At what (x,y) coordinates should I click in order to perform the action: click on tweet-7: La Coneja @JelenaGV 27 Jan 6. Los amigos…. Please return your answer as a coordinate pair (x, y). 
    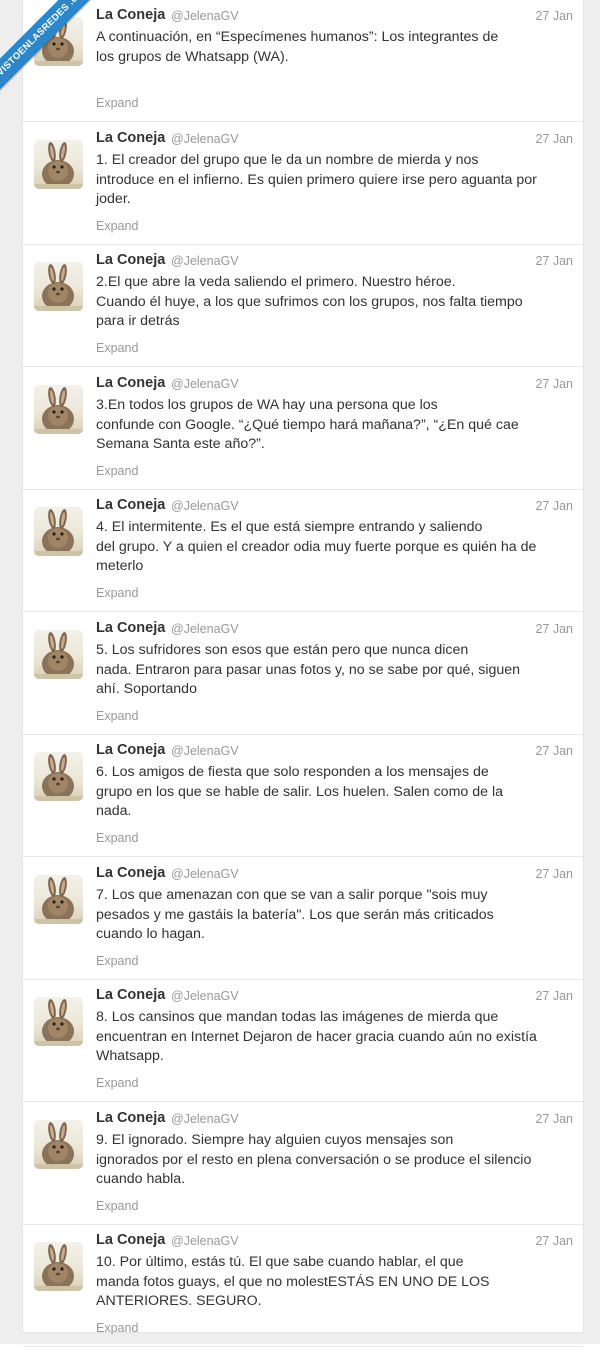
    Looking at the image, I should click on (303, 796).